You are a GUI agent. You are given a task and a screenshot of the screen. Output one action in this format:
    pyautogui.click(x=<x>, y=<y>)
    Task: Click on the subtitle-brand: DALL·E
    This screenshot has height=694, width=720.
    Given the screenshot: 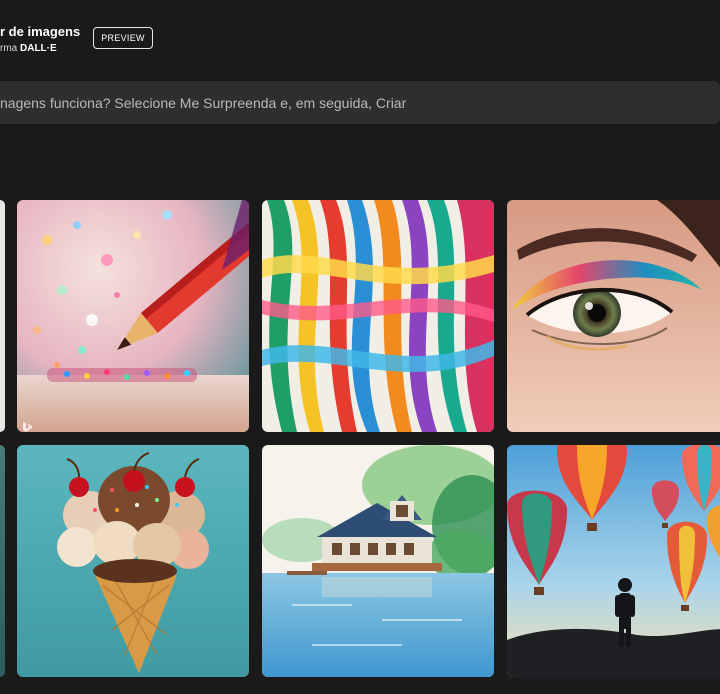 What is the action you would take?
    pyautogui.click(x=38, y=48)
    